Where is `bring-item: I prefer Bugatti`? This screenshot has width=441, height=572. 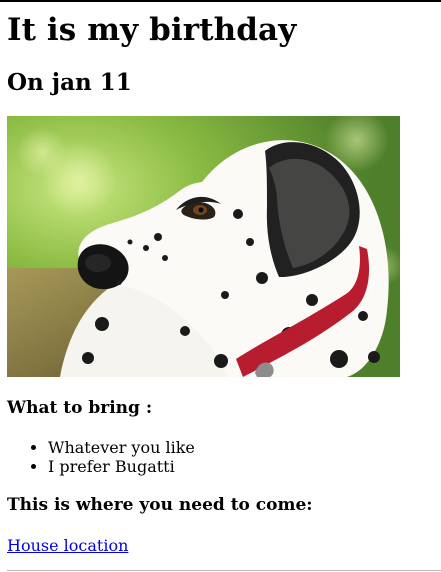 bring-item: I prefer Bugatti is located at coordinates (241, 466).